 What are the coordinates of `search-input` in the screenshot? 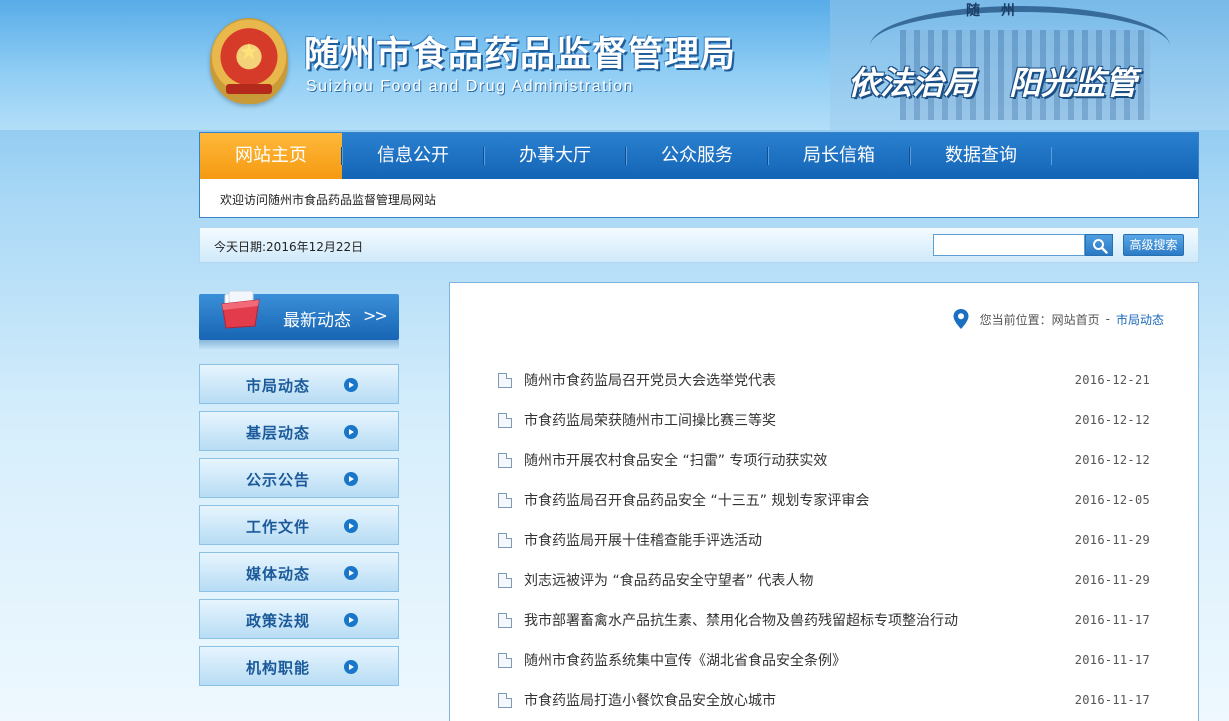 It's located at (1009, 245).